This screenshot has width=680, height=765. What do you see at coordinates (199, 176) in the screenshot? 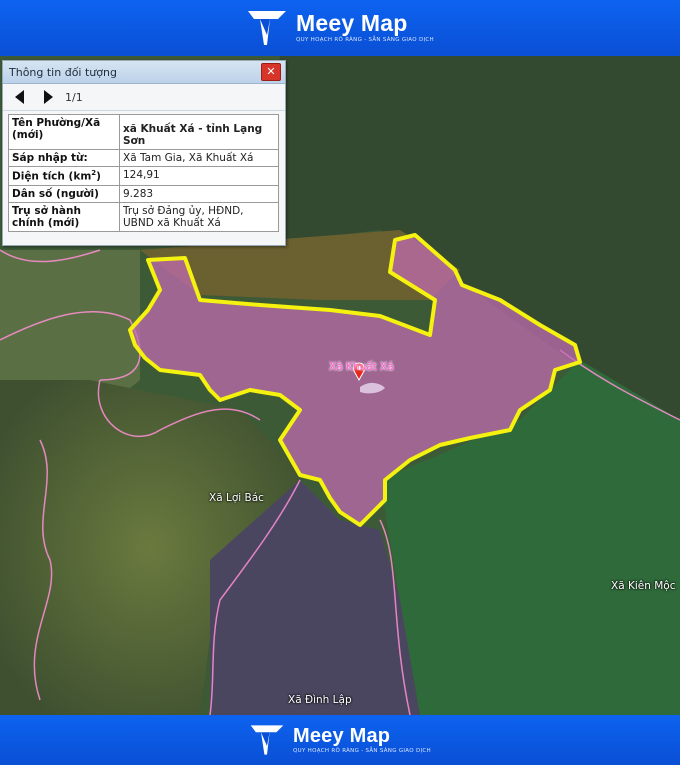
I see `row-value: 124,91` at bounding box center [199, 176].